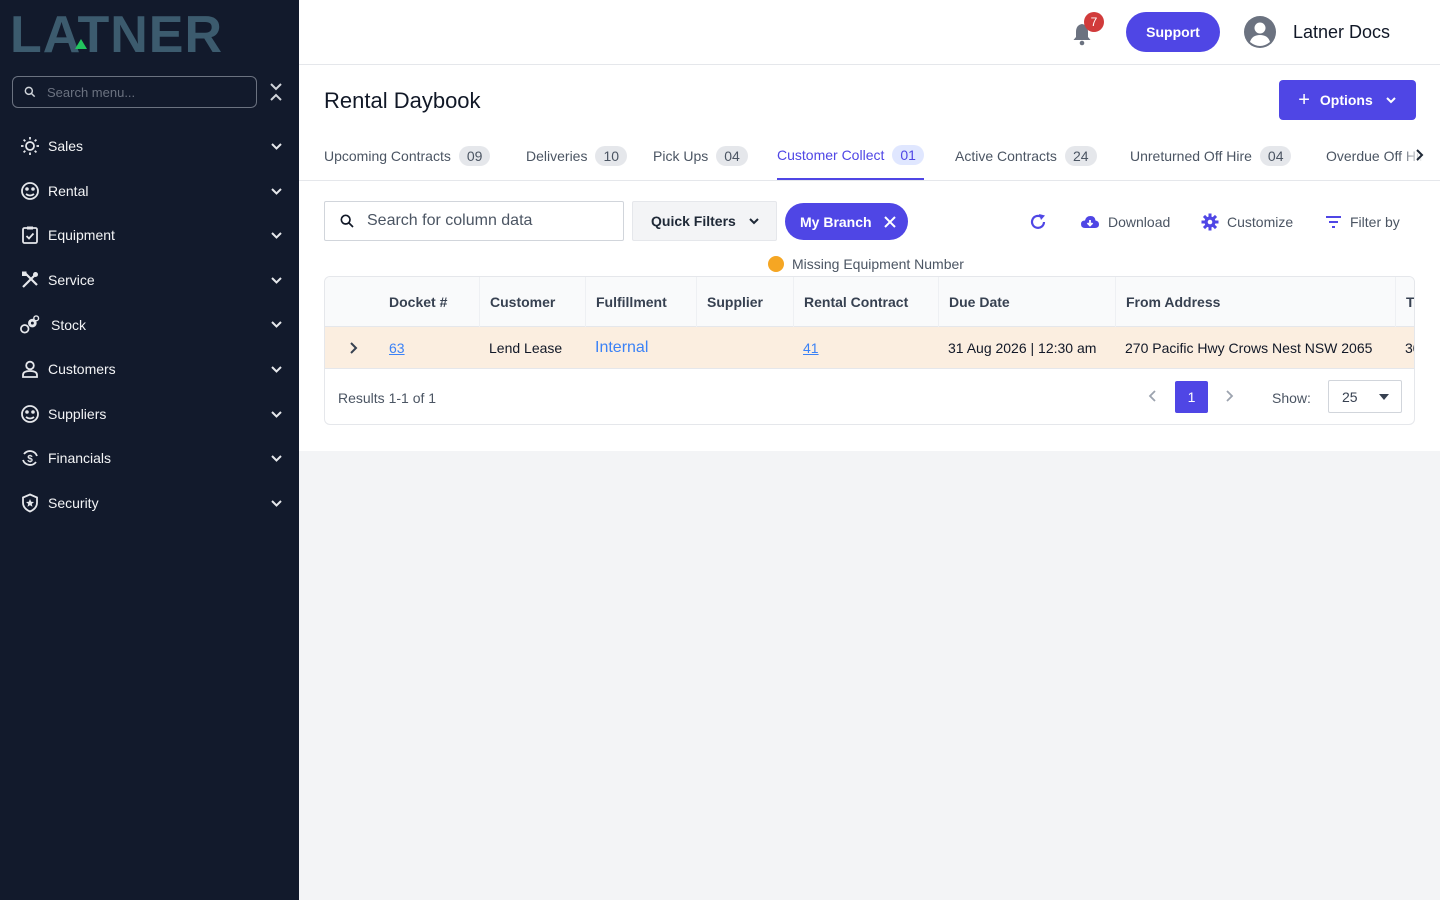 The height and width of the screenshot is (900, 1440). What do you see at coordinates (29, 413) in the screenshot?
I see `suppliers-icon` at bounding box center [29, 413].